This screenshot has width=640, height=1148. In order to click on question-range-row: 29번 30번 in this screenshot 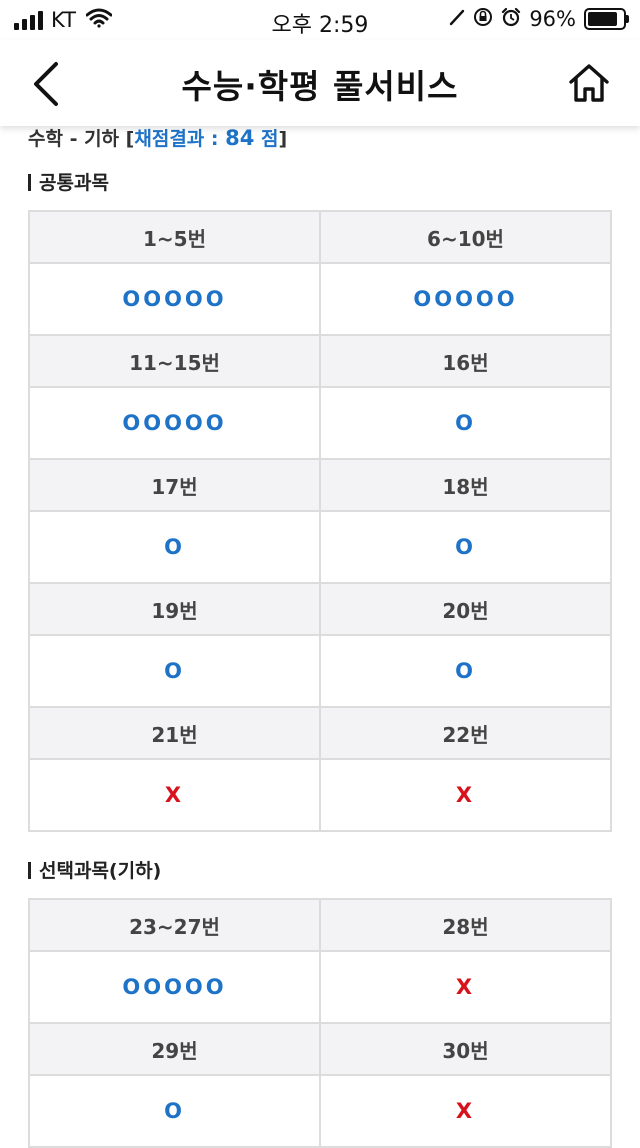, I will do `click(320, 1049)`.